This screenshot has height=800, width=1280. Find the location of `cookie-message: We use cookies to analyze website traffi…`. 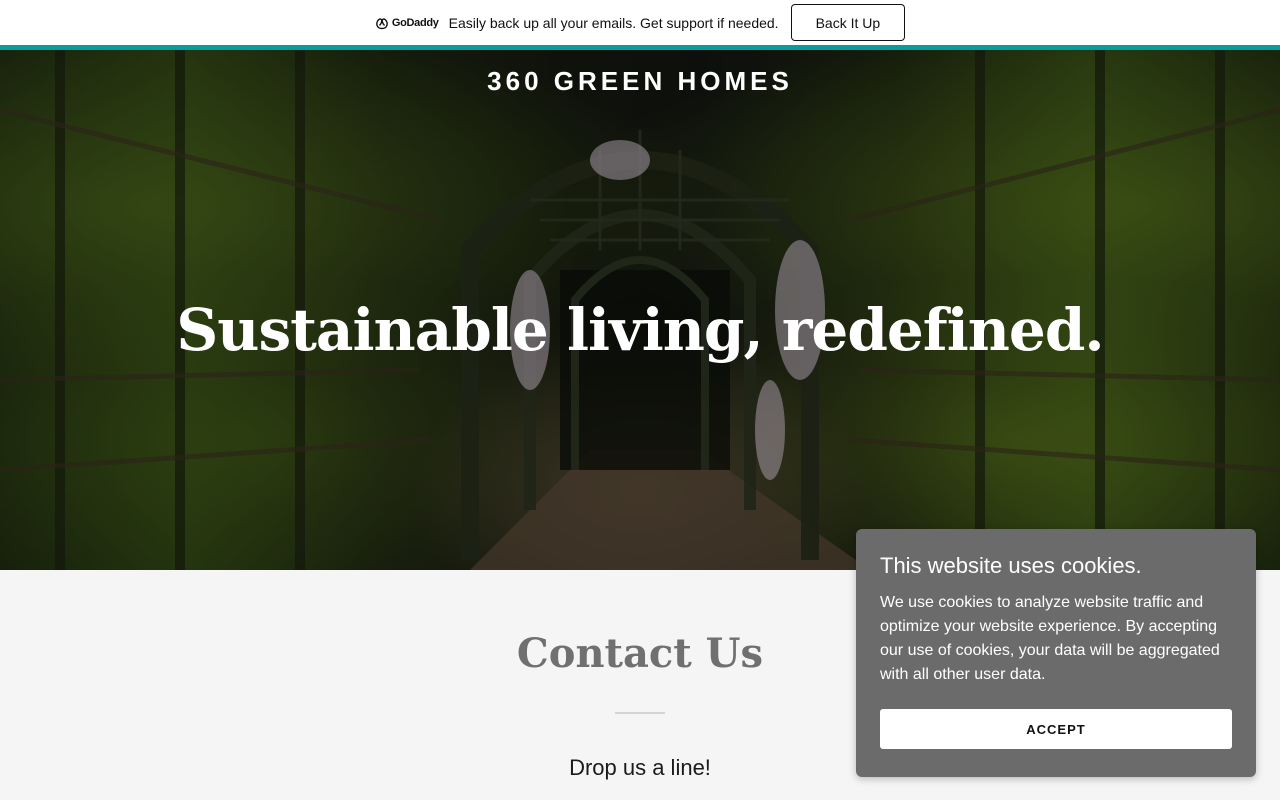

cookie-message: We use cookies to analyze website traffi… is located at coordinates (1050, 638).